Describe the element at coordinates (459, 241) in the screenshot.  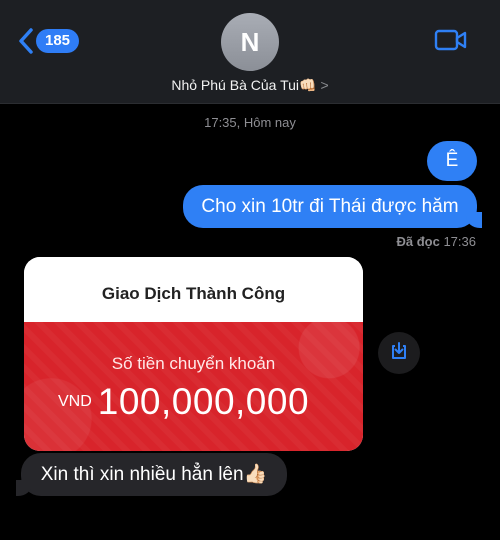
I see `read-time: 17:36` at that location.